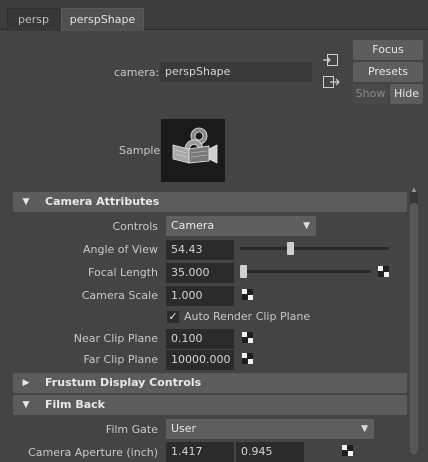  What do you see at coordinates (414, 328) in the screenshot?
I see `scrollbar-thumb` at bounding box center [414, 328].